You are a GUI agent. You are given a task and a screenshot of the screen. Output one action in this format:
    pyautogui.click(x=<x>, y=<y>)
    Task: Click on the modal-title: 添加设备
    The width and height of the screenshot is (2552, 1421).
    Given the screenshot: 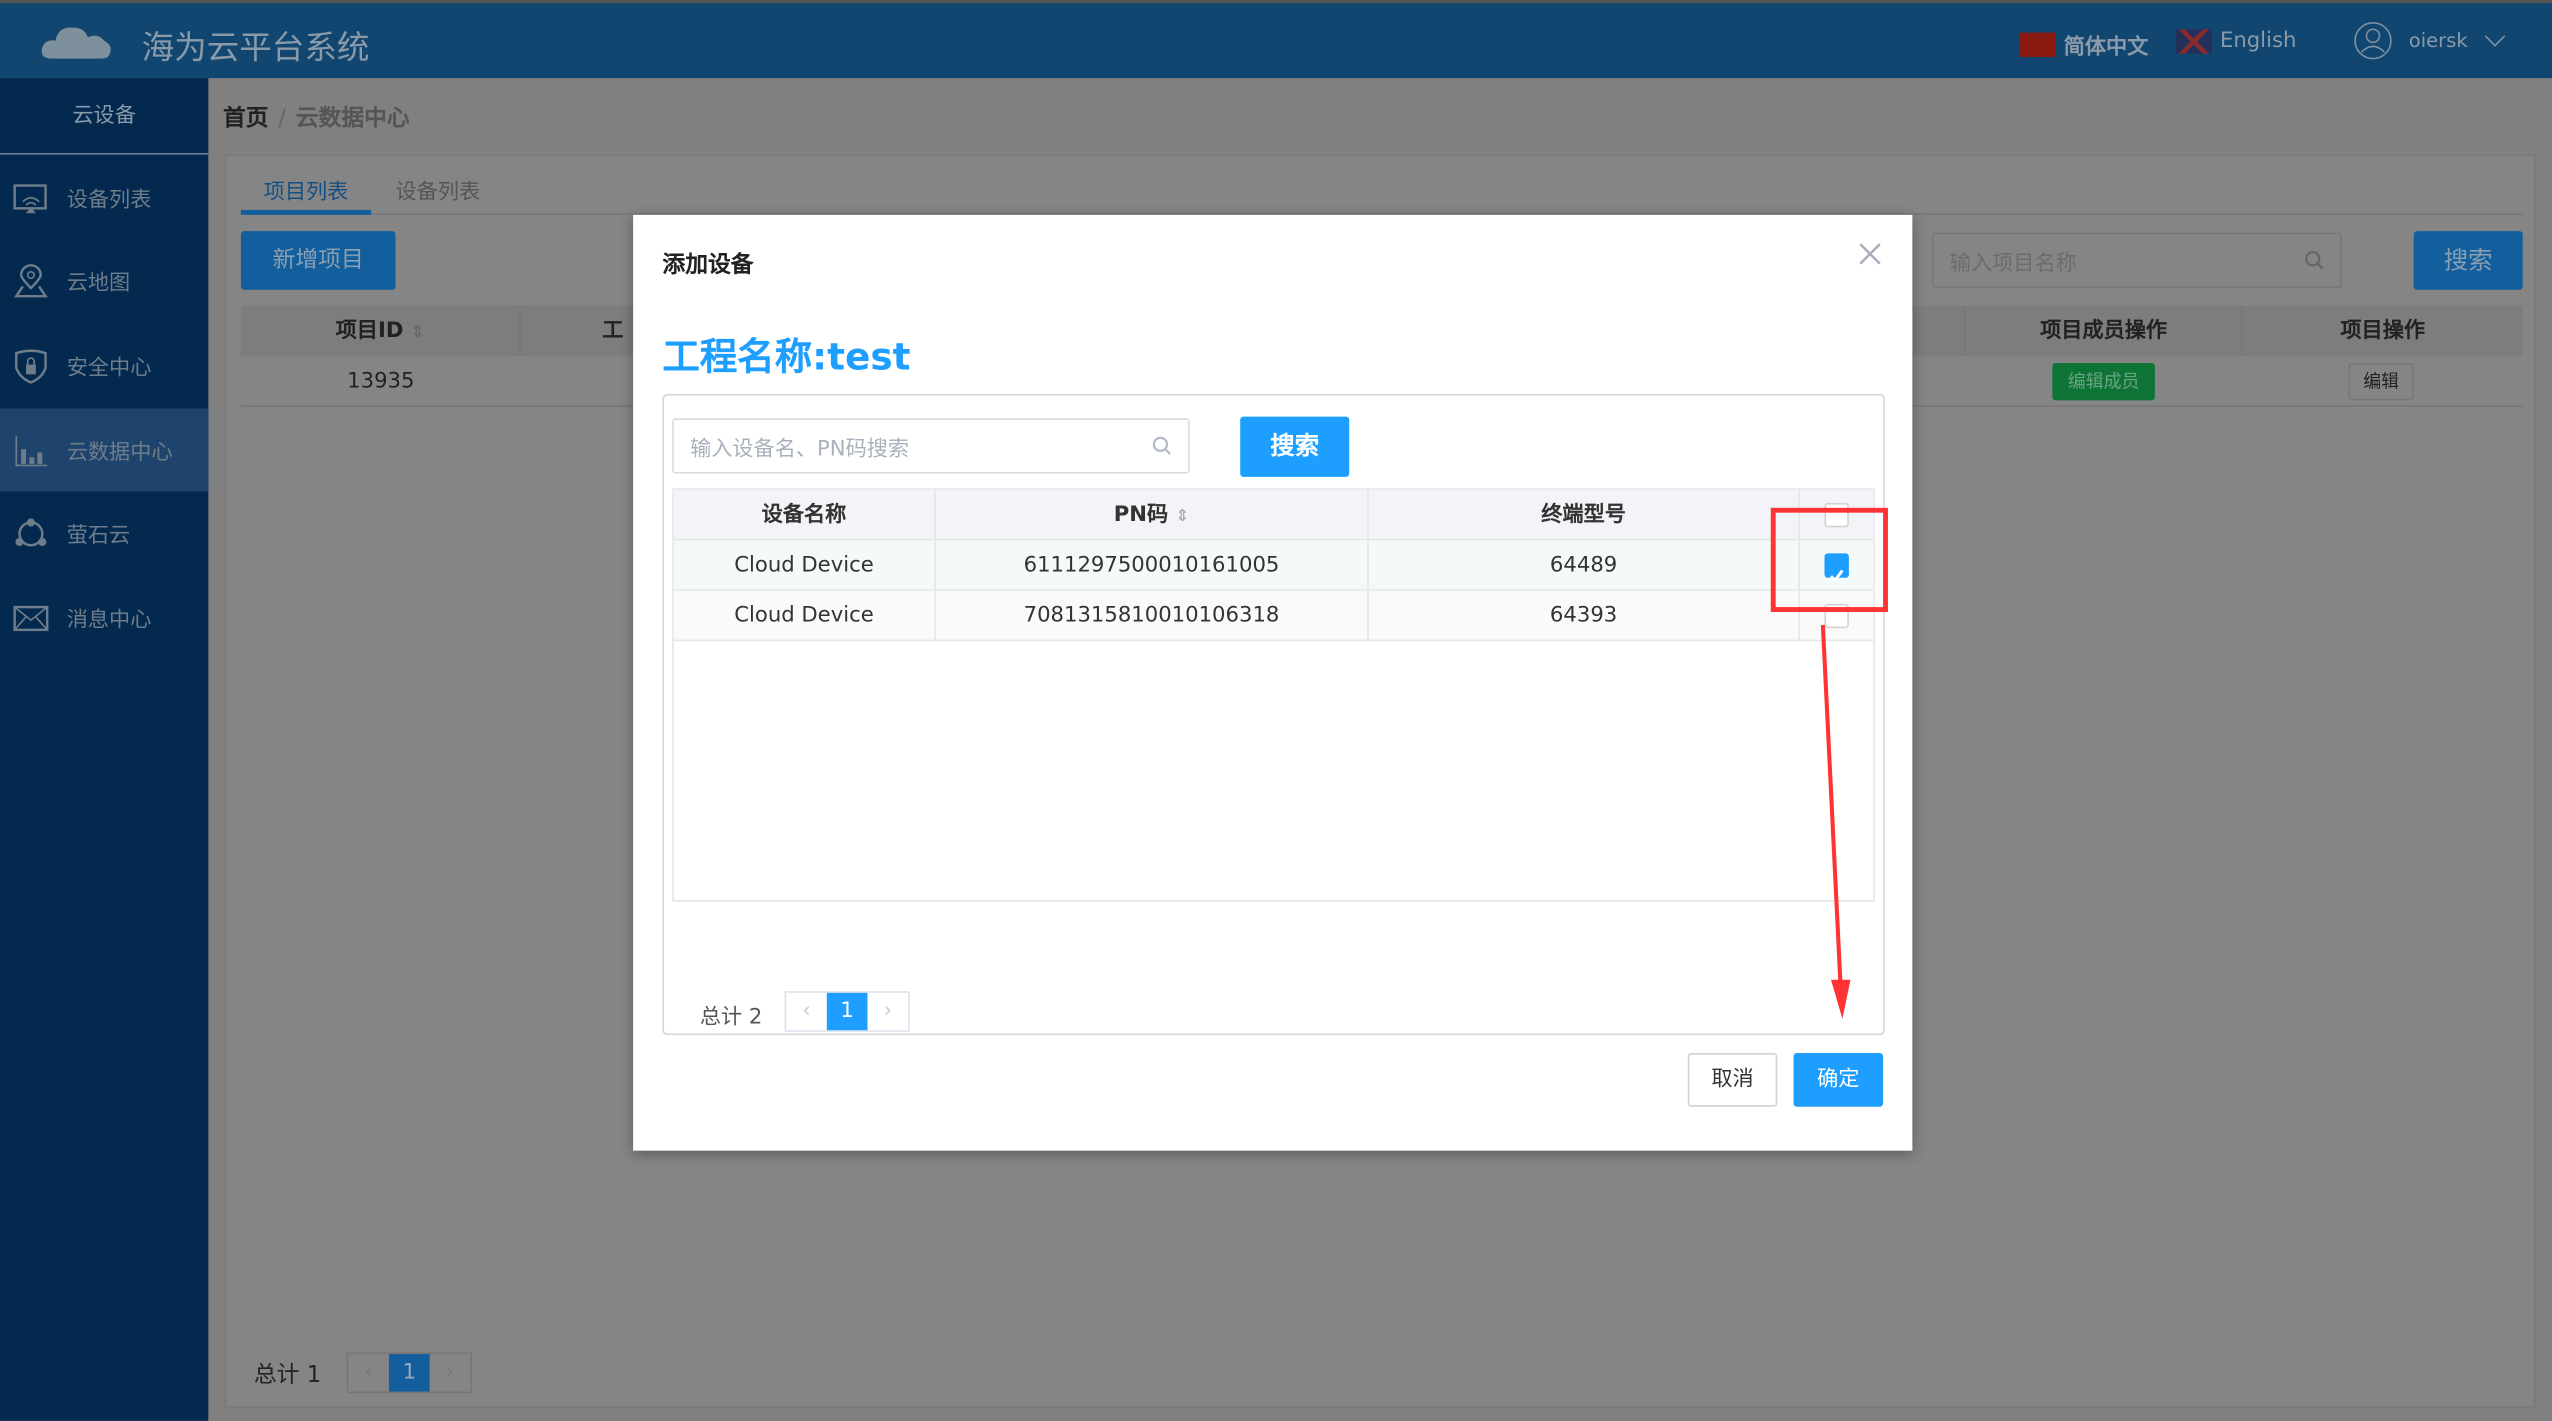 What is the action you would take?
    pyautogui.click(x=708, y=265)
    